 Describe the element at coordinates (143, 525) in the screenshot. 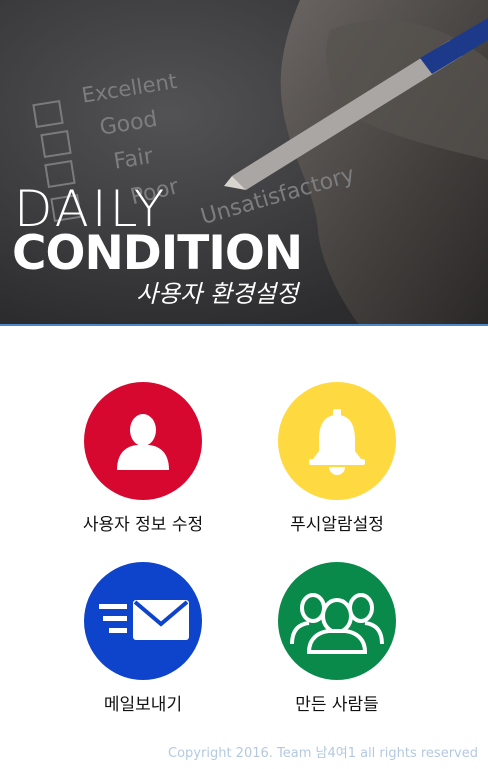

I see `edit-user-info-label: 사용자 정보 수정` at that location.